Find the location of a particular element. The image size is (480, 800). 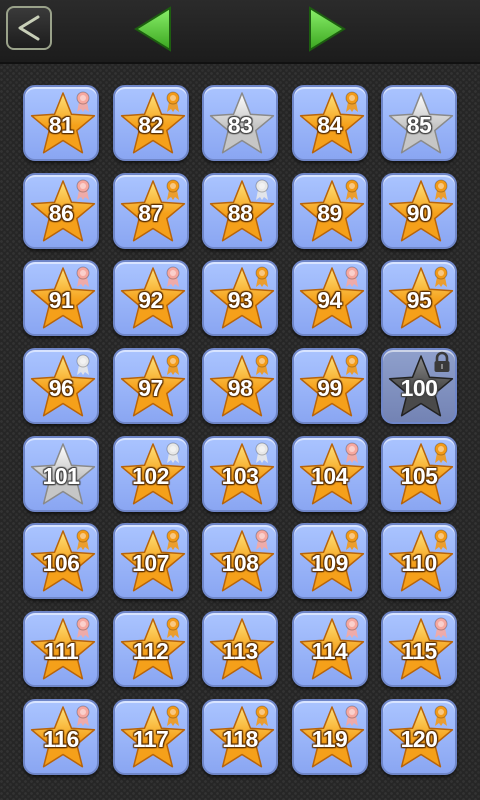

level-number: 114 is located at coordinates (329, 651).